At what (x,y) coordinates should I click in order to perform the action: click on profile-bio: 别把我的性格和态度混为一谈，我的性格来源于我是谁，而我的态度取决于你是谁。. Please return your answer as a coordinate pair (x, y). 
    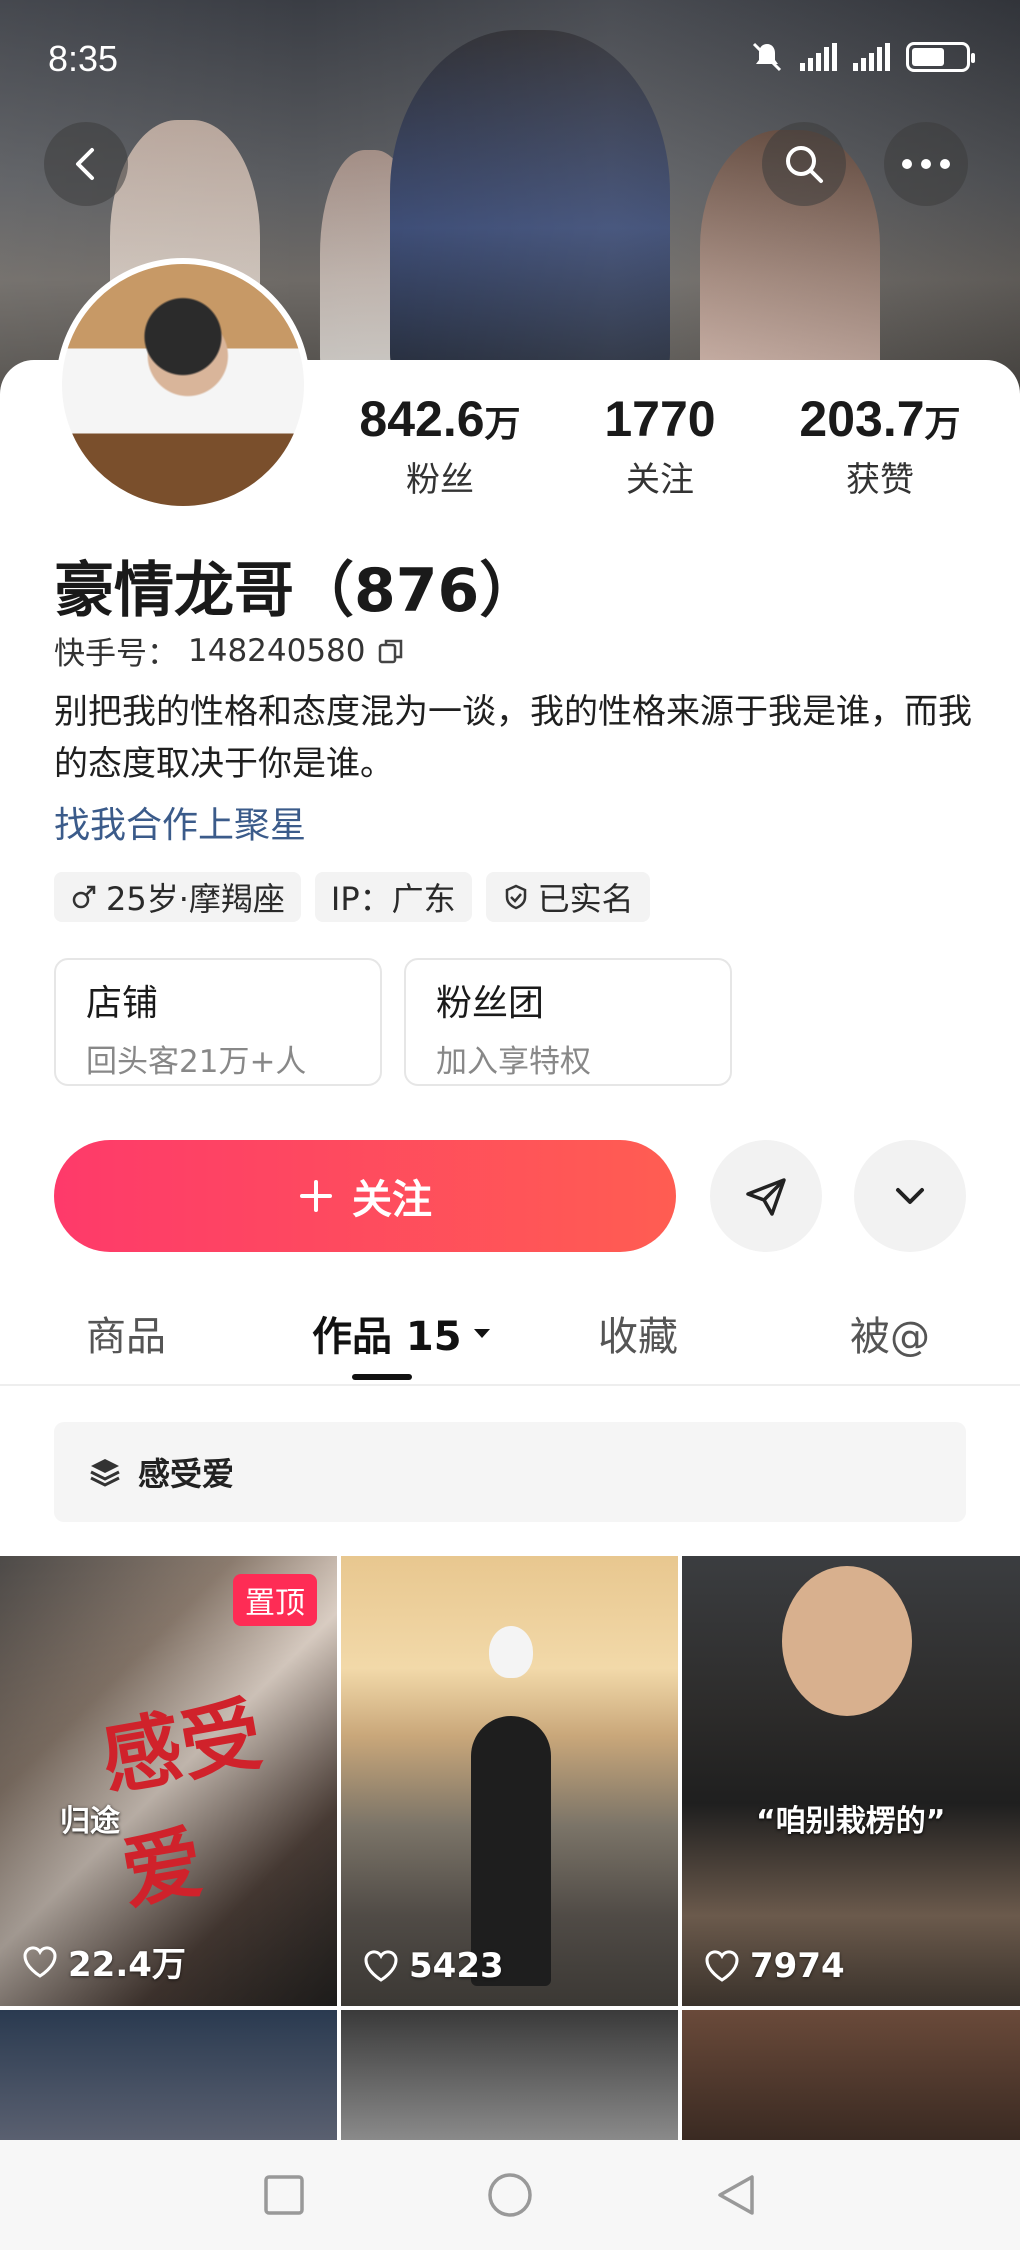
    Looking at the image, I should click on (513, 738).